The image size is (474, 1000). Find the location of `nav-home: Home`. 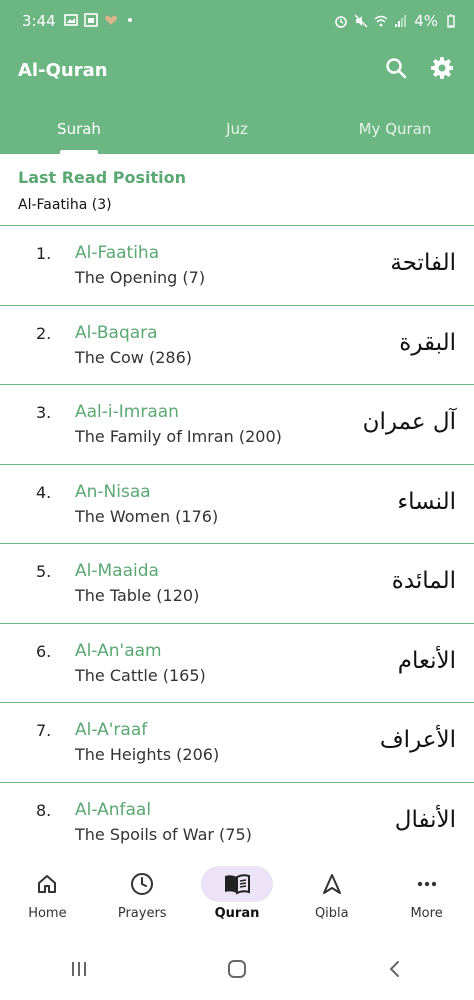

nav-home: Home is located at coordinates (47, 897).